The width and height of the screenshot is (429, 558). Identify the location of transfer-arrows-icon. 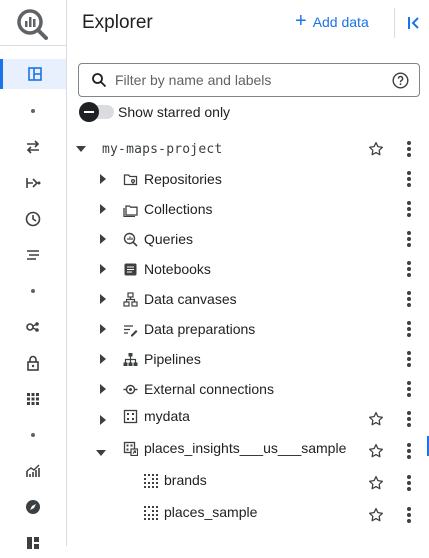
(33, 147).